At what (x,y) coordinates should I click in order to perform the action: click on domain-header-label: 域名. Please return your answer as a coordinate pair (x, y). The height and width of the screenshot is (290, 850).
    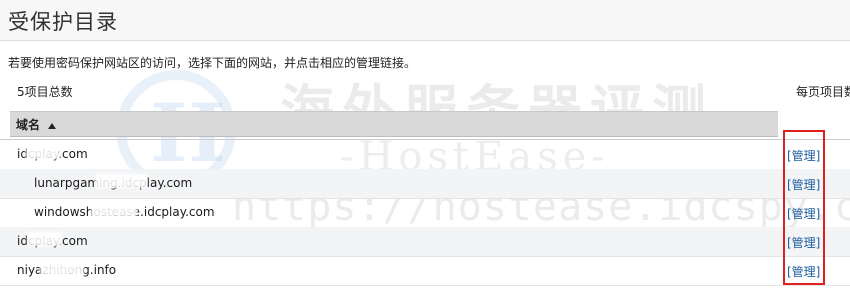
    Looking at the image, I should click on (36, 124).